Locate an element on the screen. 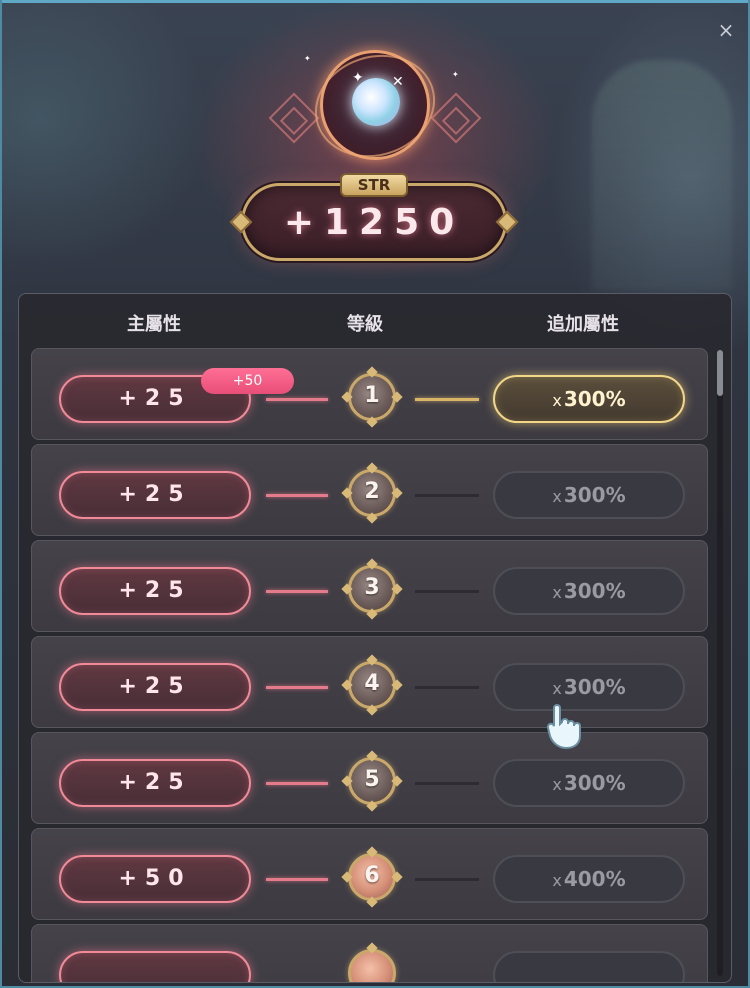  level-number: 6 is located at coordinates (372, 875).